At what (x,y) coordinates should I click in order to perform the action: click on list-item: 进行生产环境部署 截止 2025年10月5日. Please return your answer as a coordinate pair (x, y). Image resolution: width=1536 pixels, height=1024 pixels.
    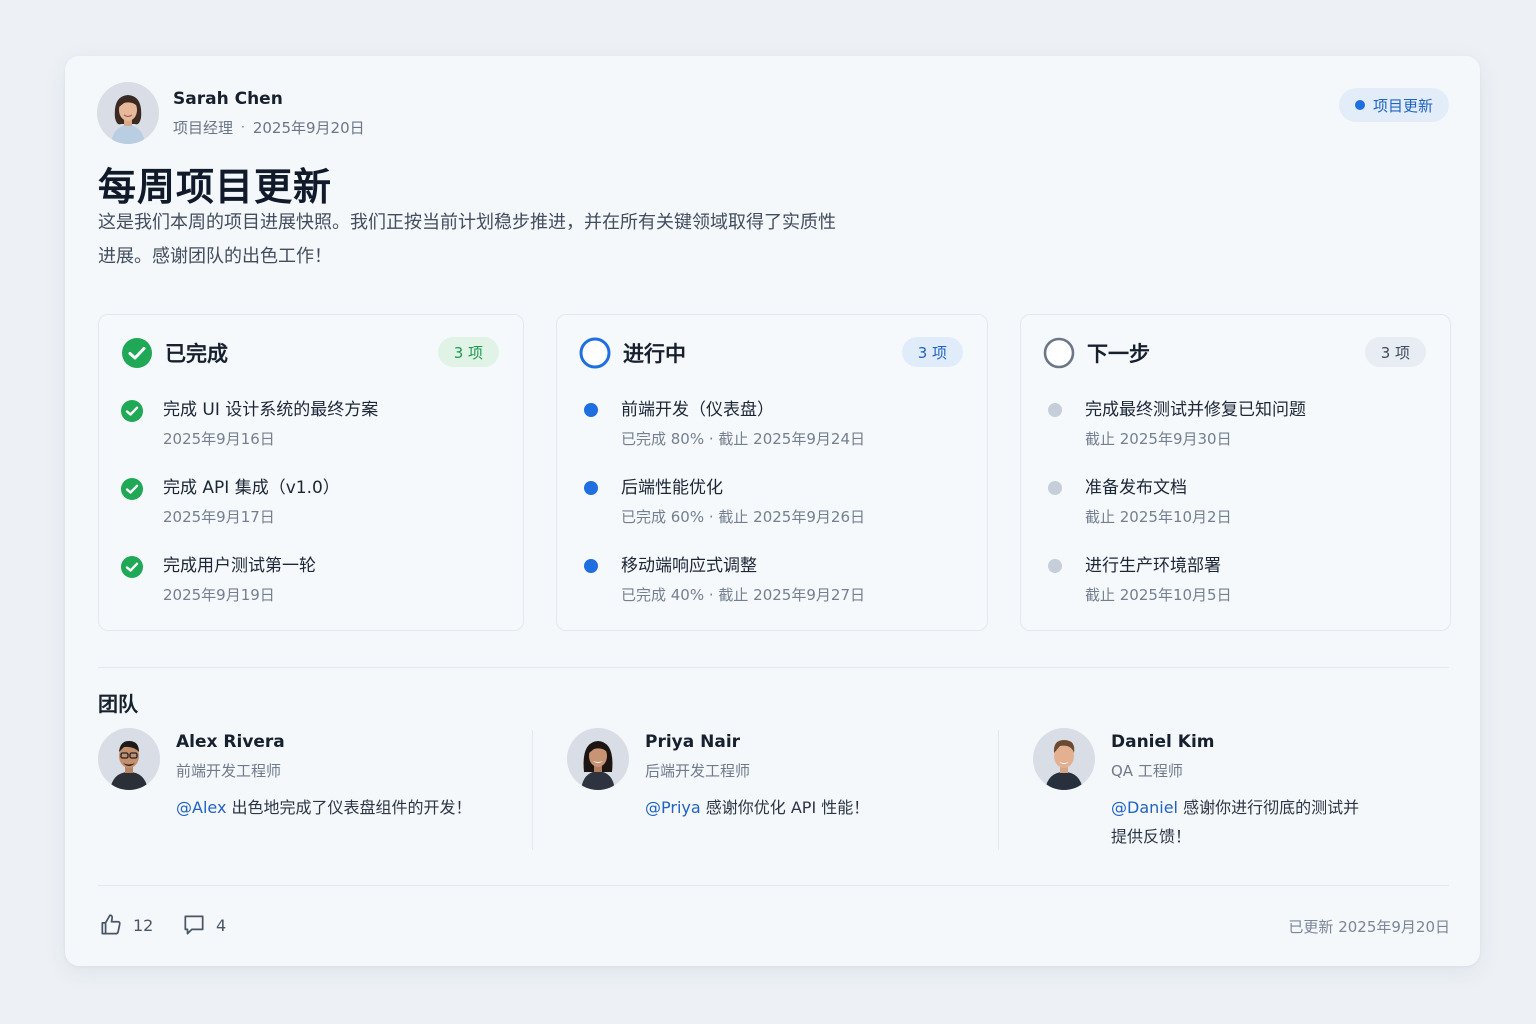
    Looking at the image, I should click on (1238, 590).